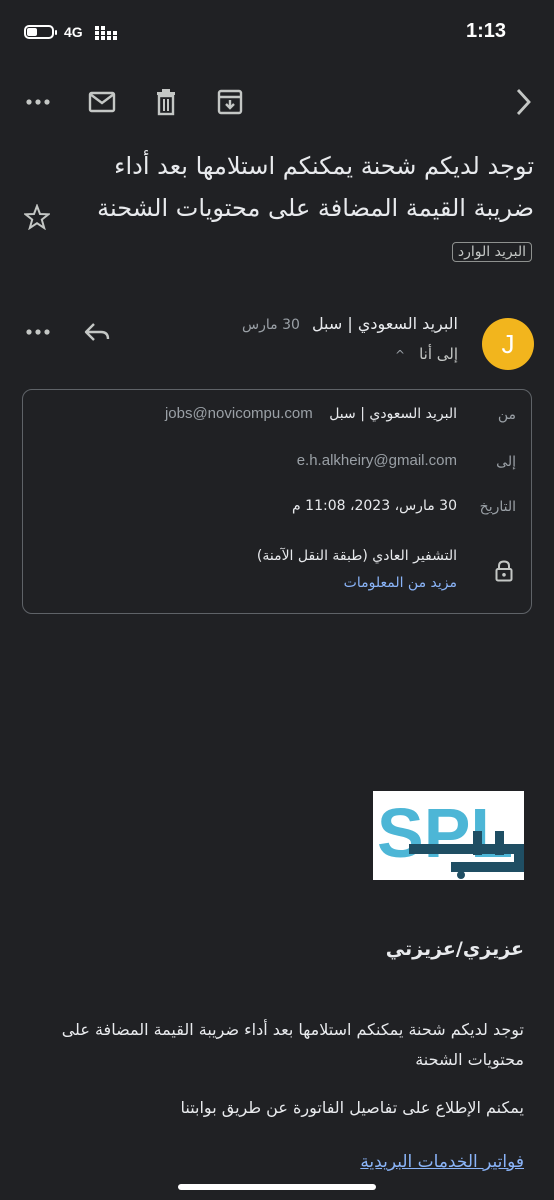 The image size is (554, 1200). What do you see at coordinates (277, 1187) in the screenshot?
I see `home-indicator` at bounding box center [277, 1187].